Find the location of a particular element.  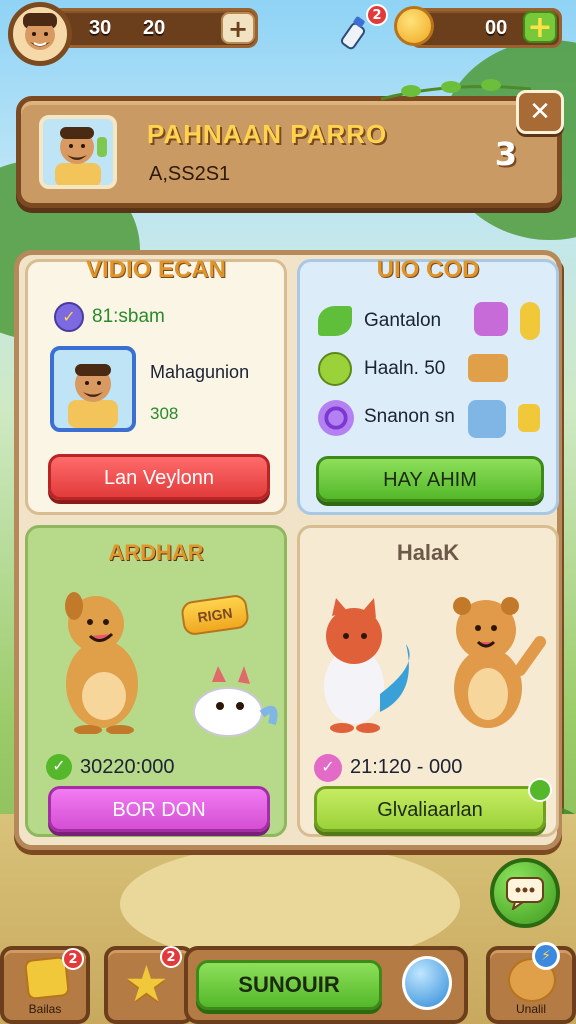

chat-bubble-icon is located at coordinates (525, 893).